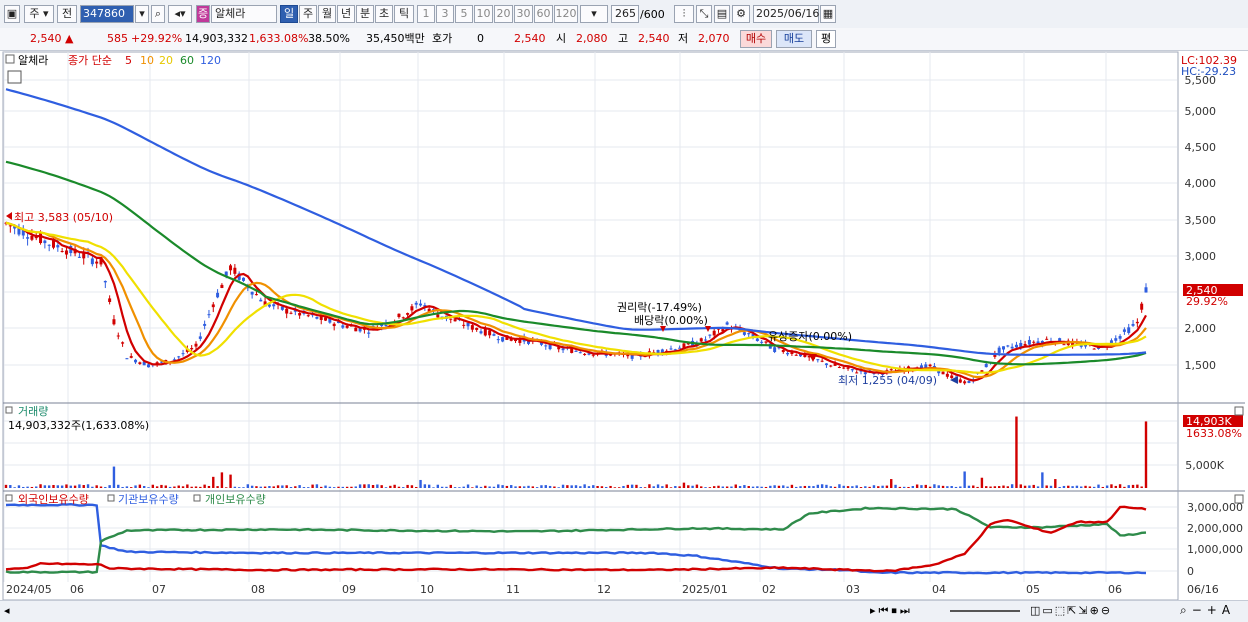 The image size is (1248, 622). Describe the element at coordinates (741, 14) in the screenshot. I see `gear-icon: ⚙` at that location.